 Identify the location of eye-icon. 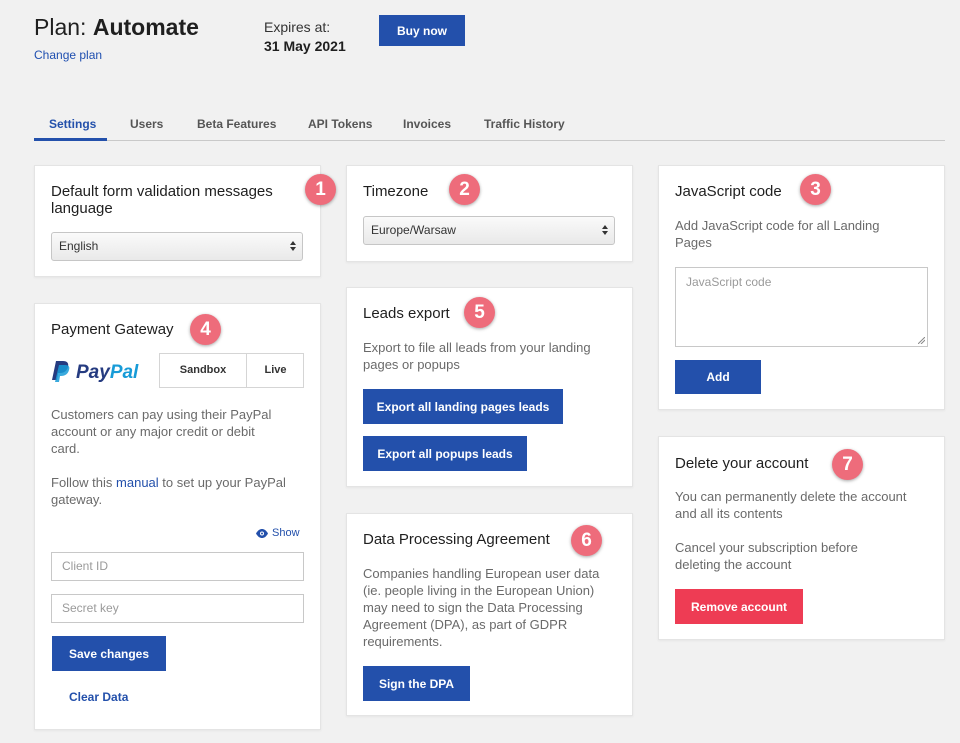
(262, 533).